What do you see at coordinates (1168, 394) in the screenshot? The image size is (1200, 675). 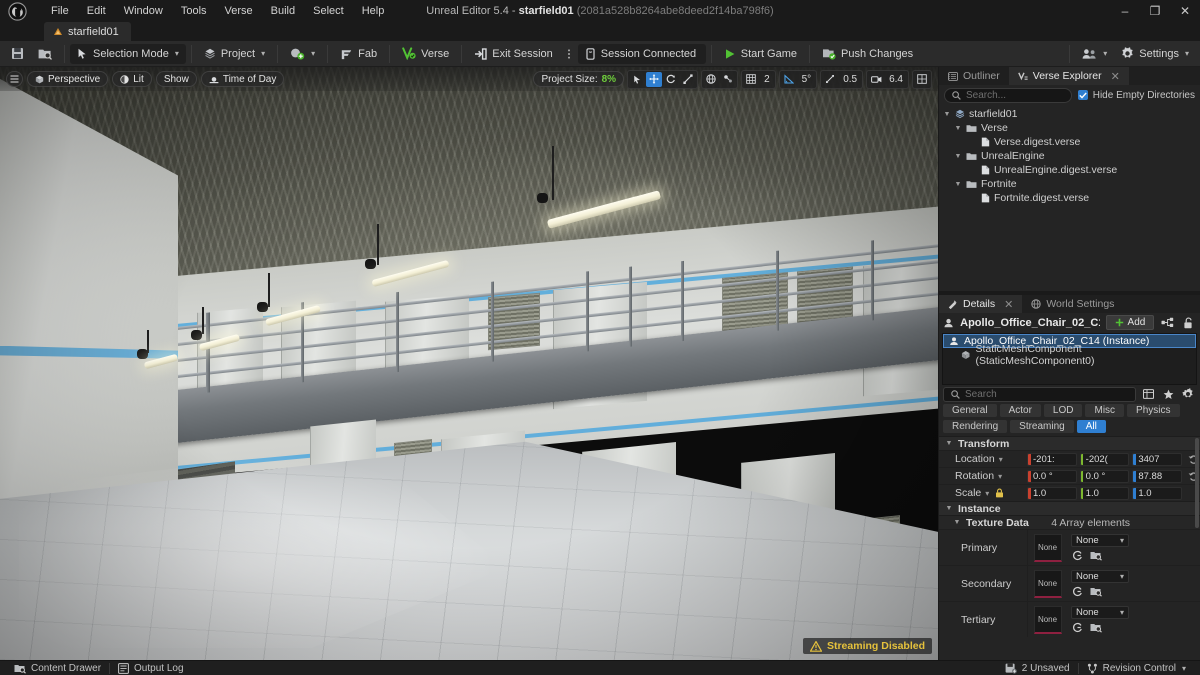 I see `star-icon` at bounding box center [1168, 394].